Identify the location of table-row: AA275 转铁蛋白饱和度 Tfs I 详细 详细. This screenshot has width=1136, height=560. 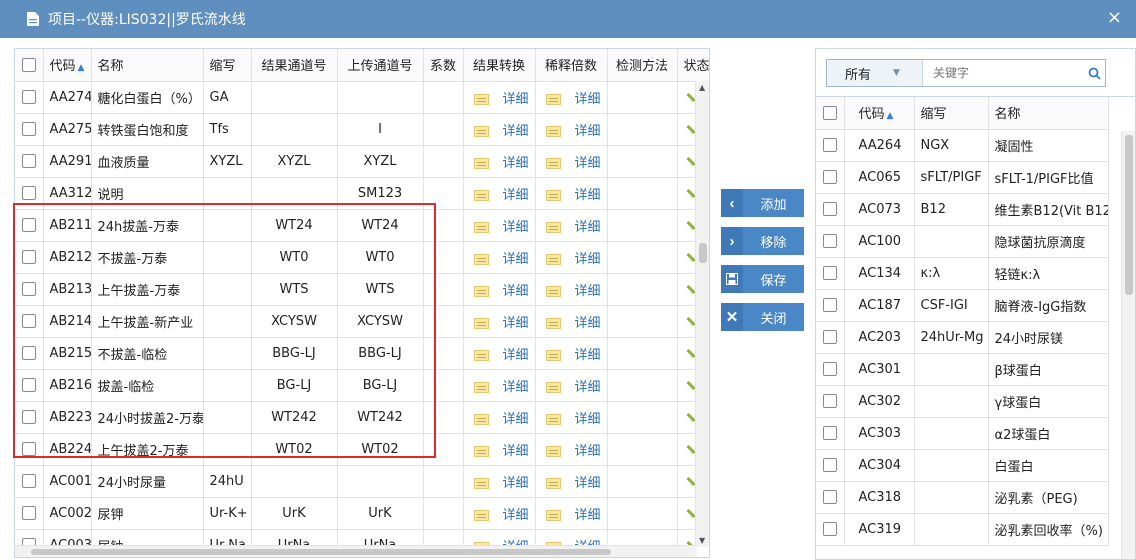
(362, 129).